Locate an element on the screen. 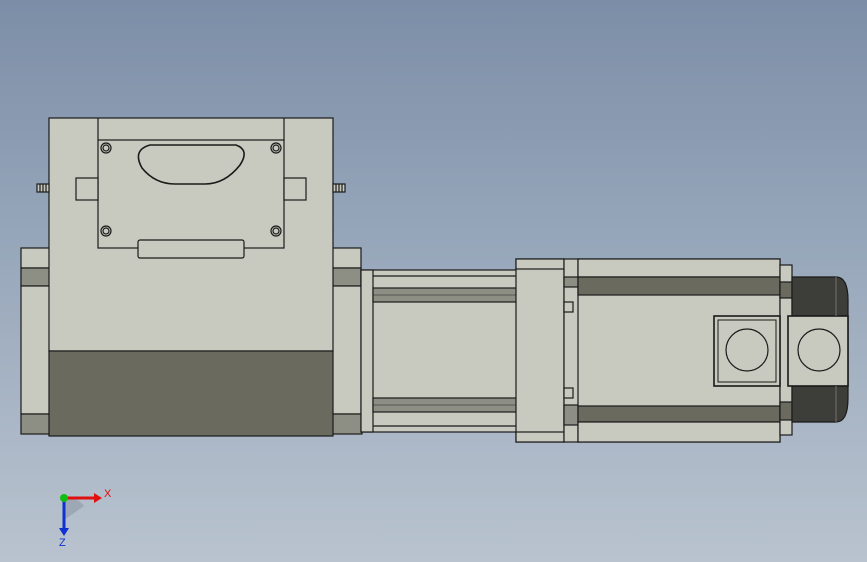  right-side-foot is located at coordinates (347, 424).